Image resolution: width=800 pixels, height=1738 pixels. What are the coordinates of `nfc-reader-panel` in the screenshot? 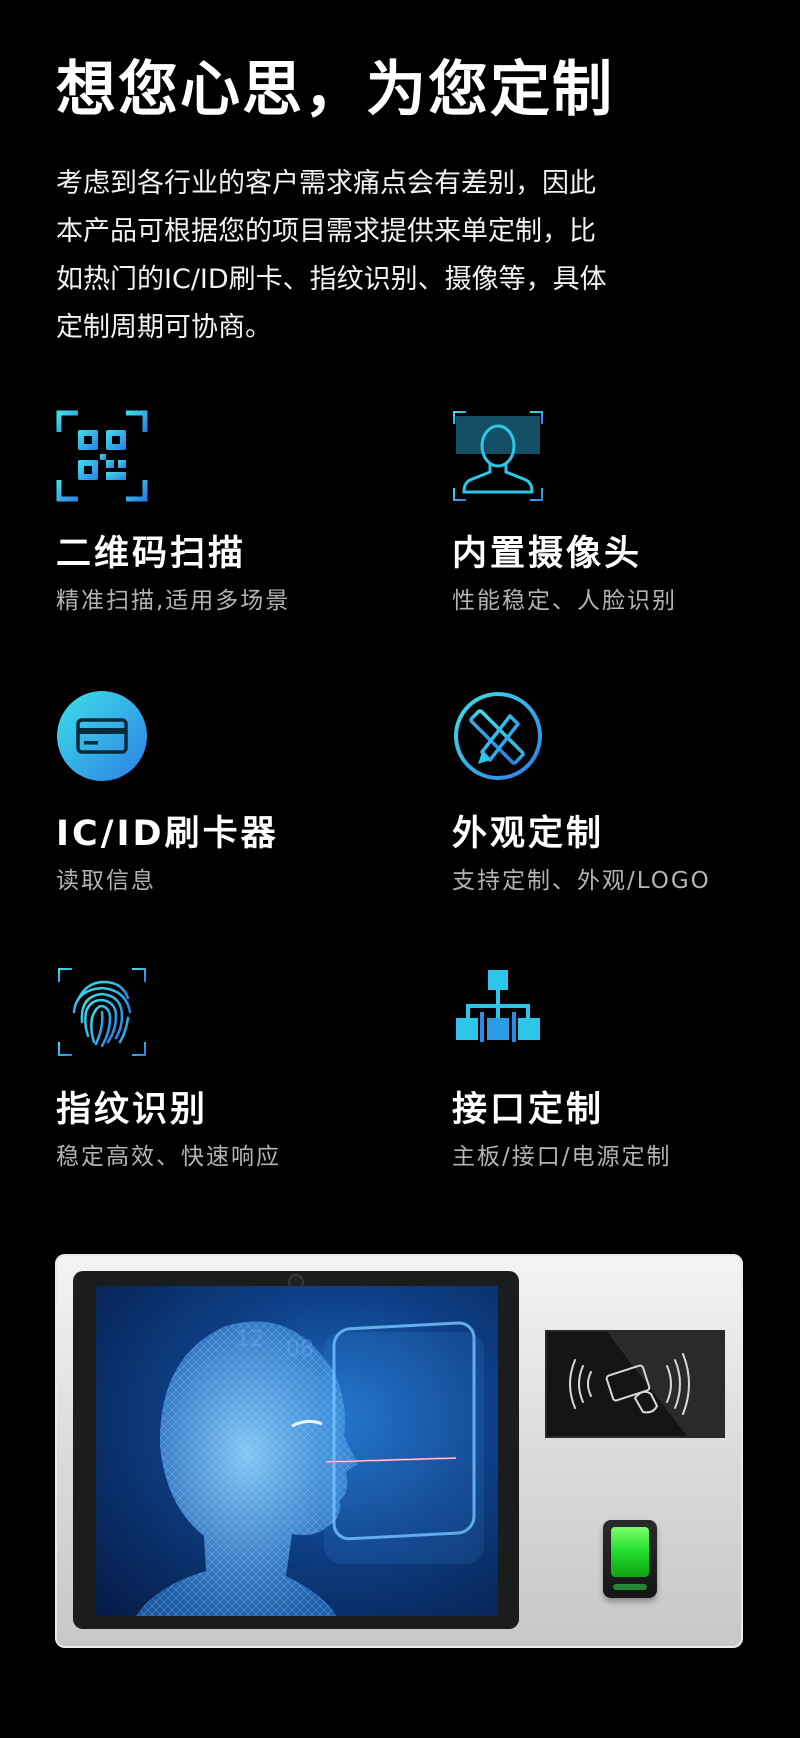 It's located at (635, 1384).